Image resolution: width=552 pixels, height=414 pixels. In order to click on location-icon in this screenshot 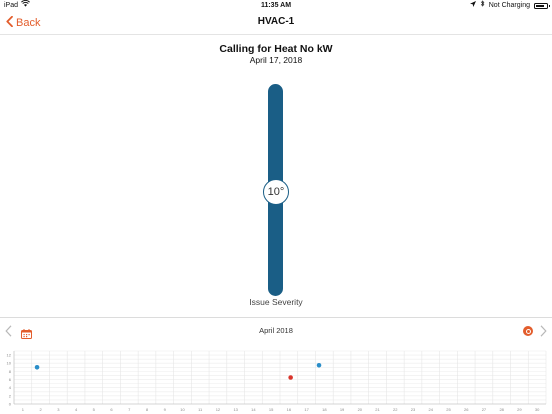, I will do `click(472, 5)`.